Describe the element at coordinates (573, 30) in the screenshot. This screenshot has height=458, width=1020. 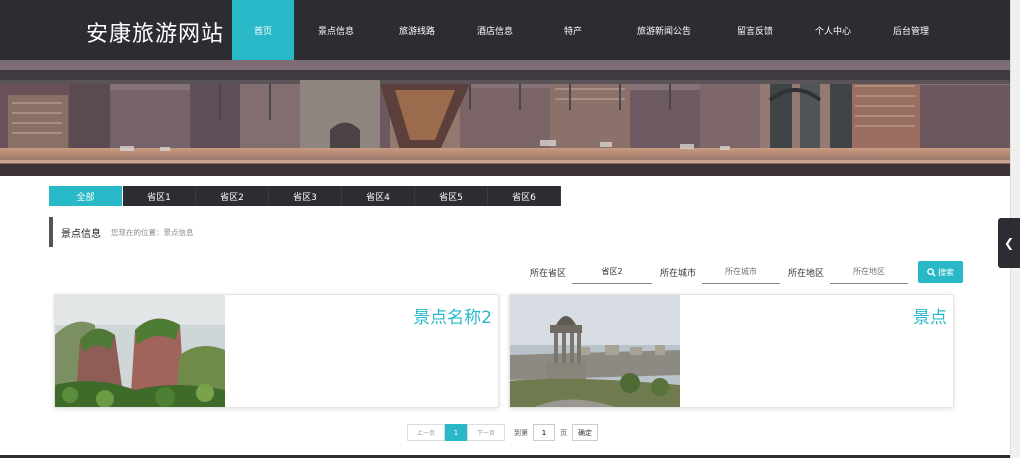
I see `nav-item-specialties: 特产` at that location.